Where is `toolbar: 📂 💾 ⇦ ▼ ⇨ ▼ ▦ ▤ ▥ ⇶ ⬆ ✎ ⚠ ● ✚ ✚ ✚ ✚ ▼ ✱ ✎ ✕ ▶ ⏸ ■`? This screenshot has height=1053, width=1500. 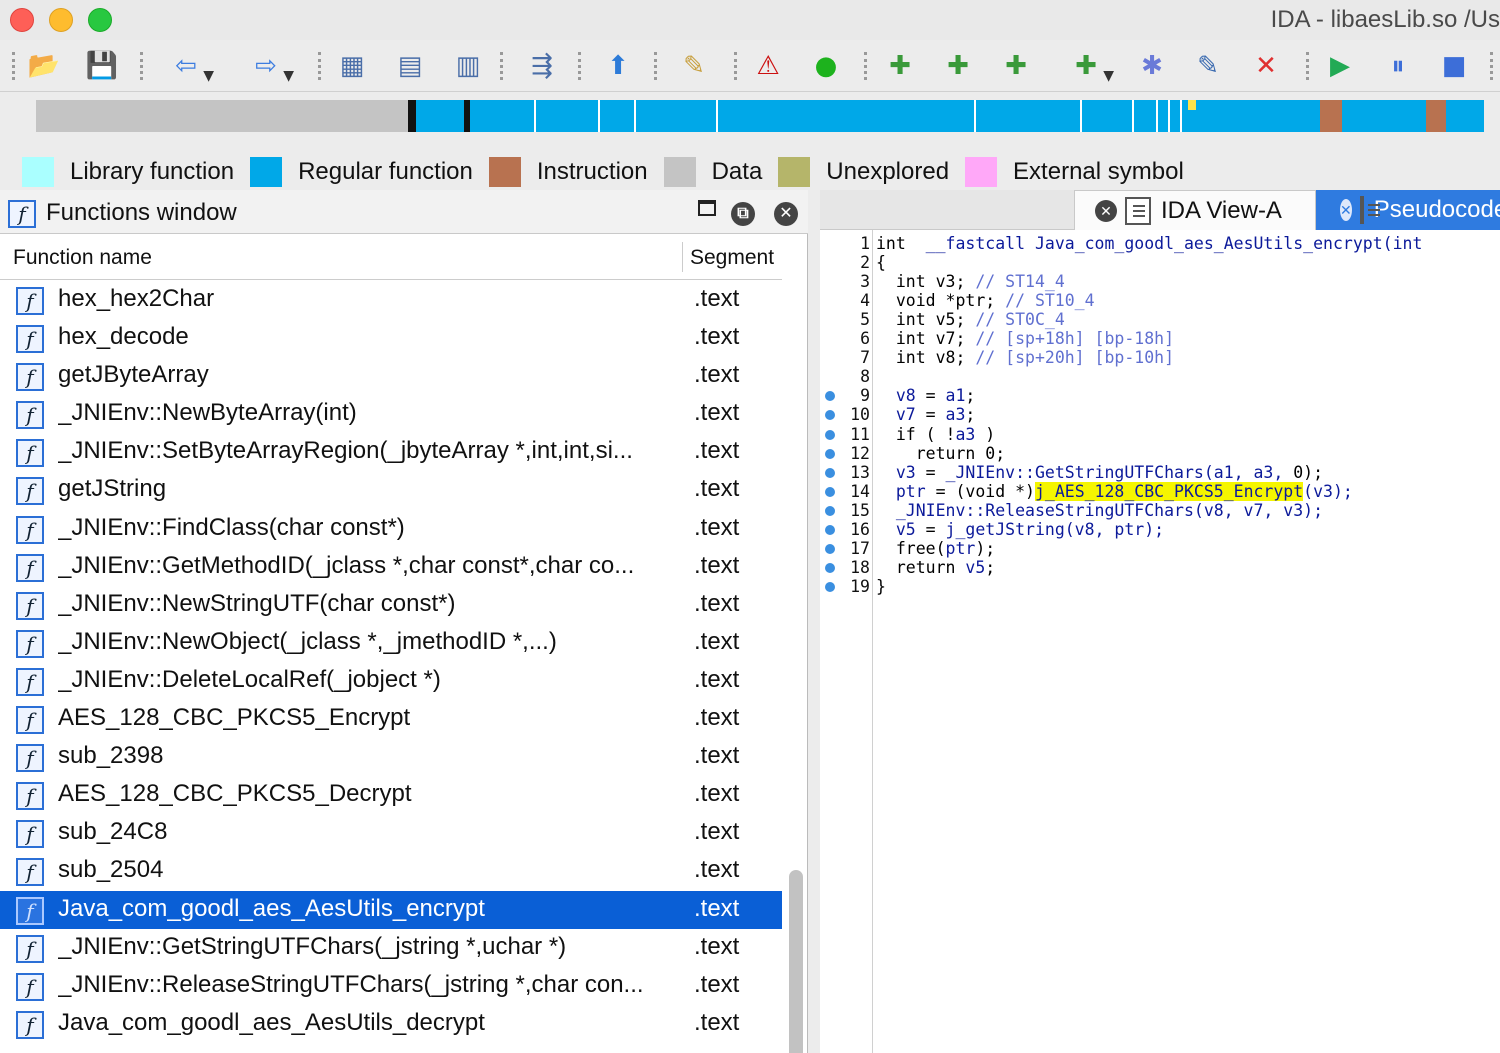 toolbar: 📂 💾 ⇦ ▼ ⇨ ▼ ▦ ▤ ▥ ⇶ ⬆ ✎ ⚠ ● ✚ ✚ ✚ ✚ ▼ ✱ ✎ ✕ ▶ ⏸ ■ is located at coordinates (750, 66).